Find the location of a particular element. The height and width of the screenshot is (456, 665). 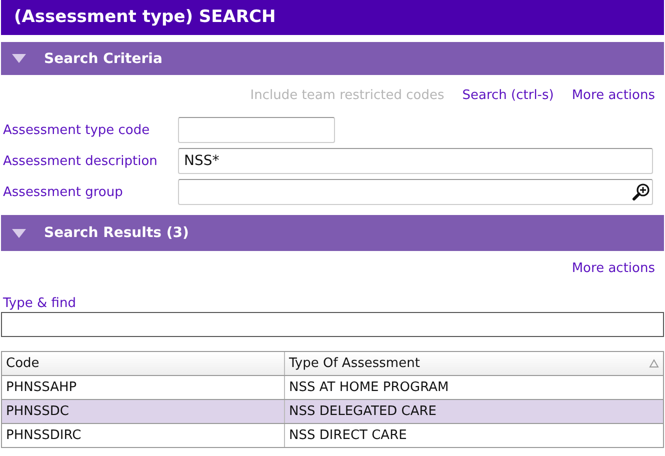

section-title: Search Results (3) is located at coordinates (116, 233).